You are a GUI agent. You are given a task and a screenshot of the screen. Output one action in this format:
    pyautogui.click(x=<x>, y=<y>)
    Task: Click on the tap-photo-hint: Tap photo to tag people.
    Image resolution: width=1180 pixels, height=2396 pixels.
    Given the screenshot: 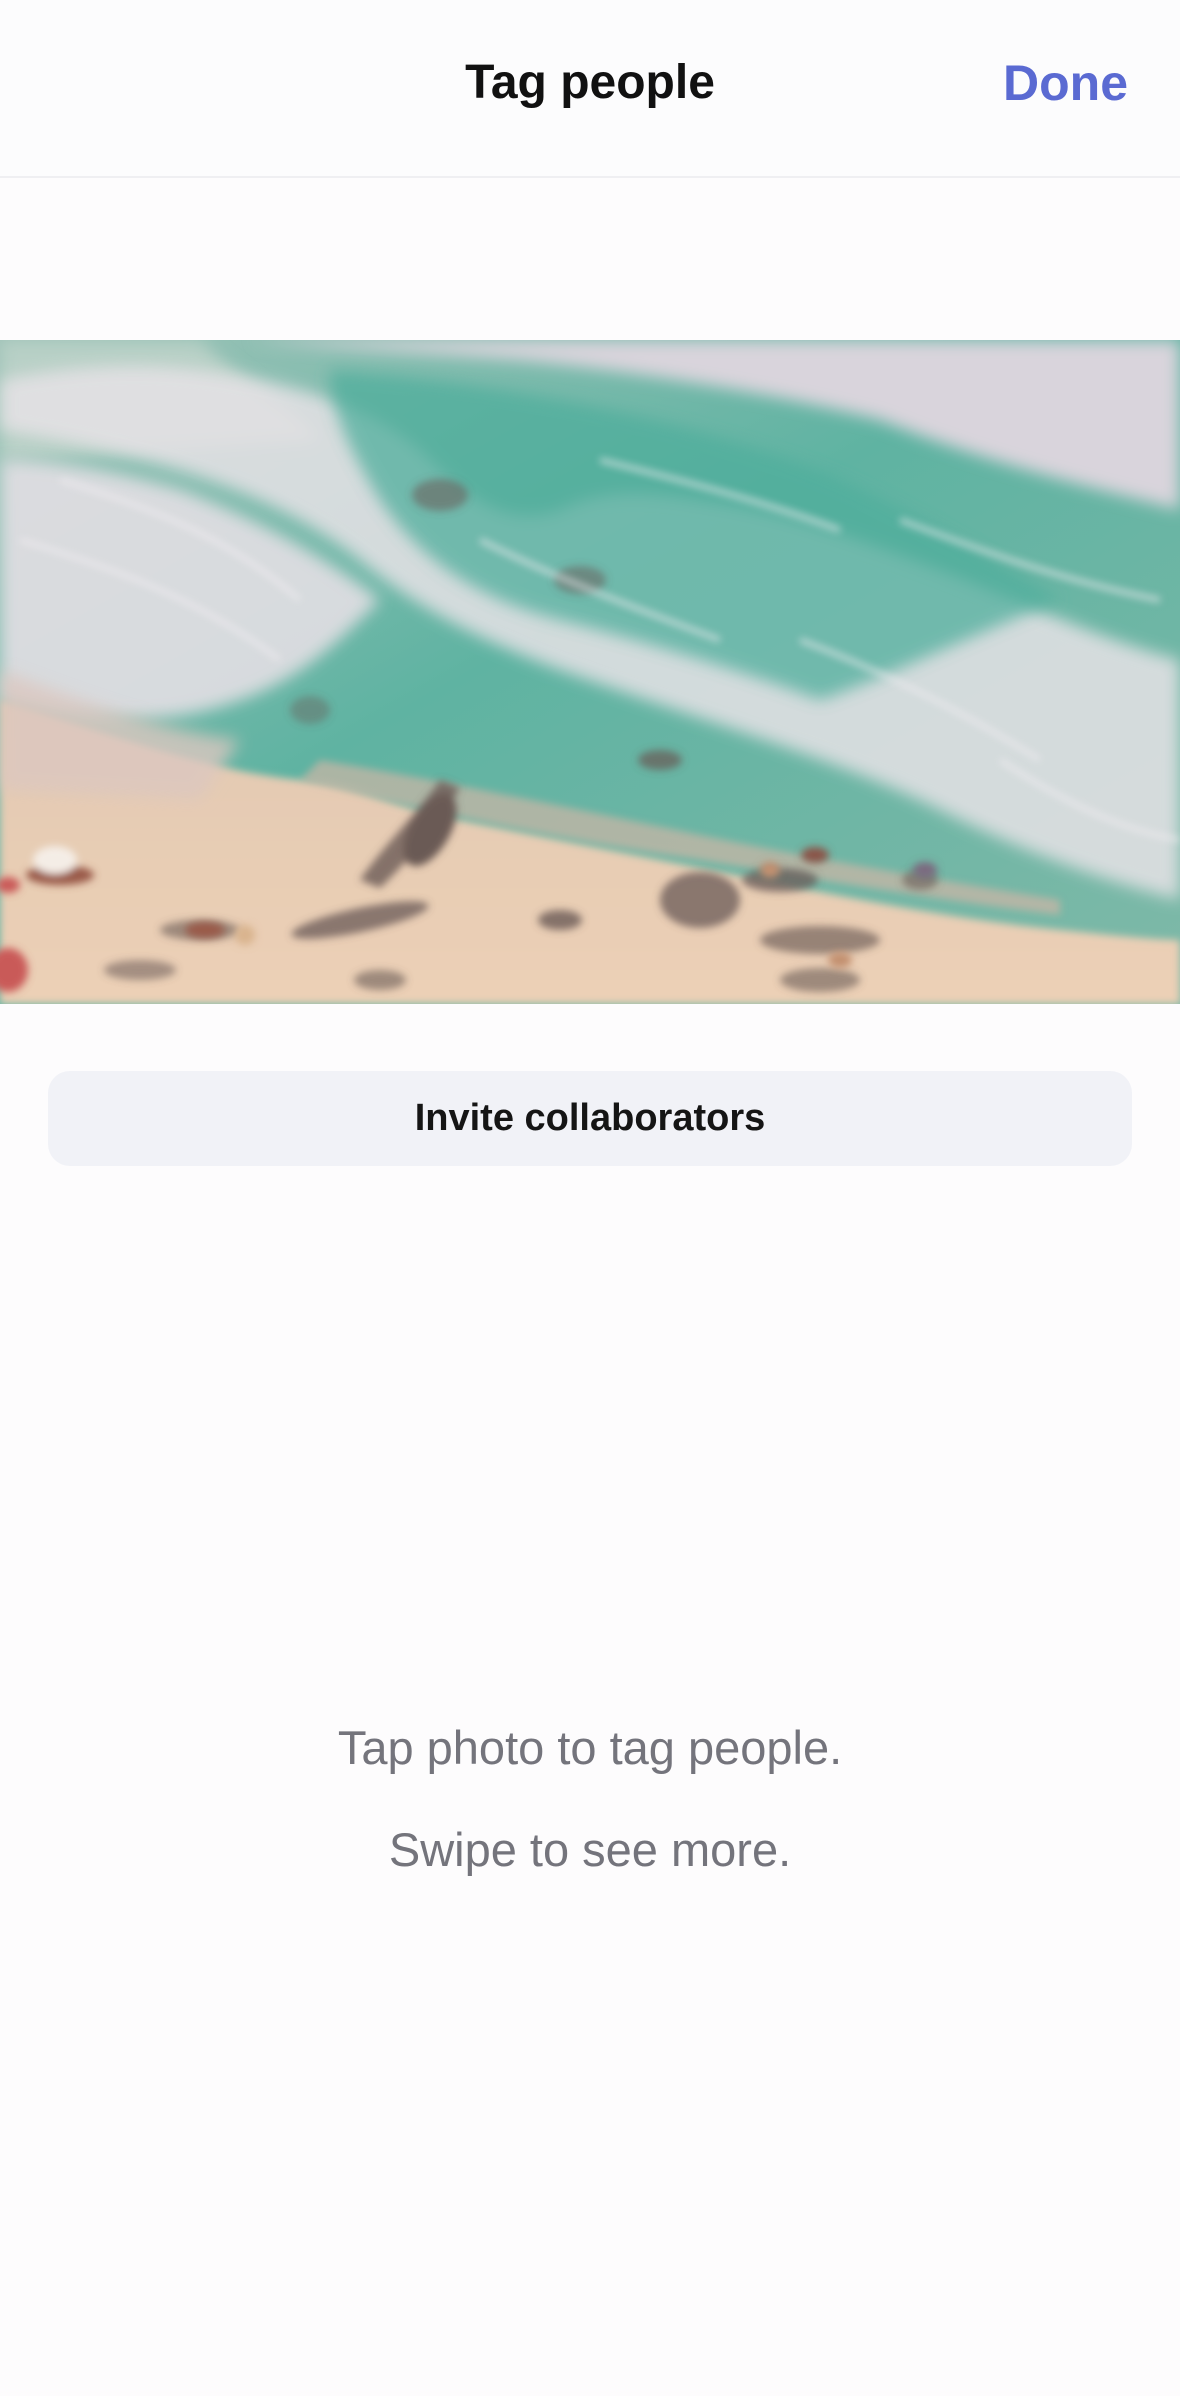 What is the action you would take?
    pyautogui.click(x=590, y=1747)
    